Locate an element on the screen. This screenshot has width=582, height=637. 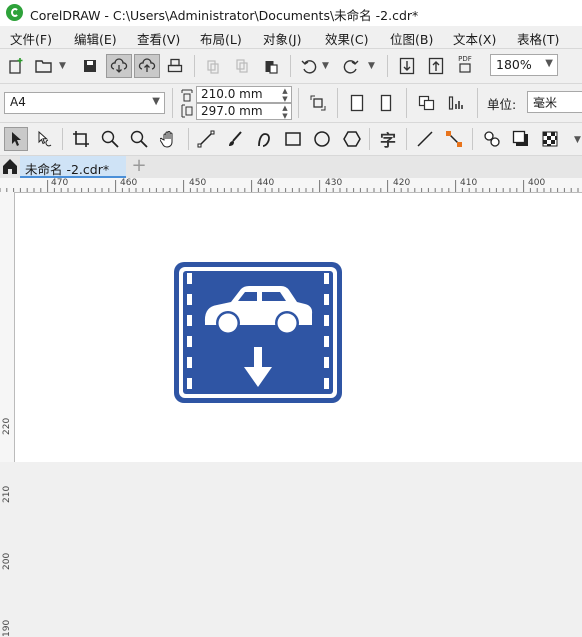
zoom-out-icon is located at coordinates (139, 139).